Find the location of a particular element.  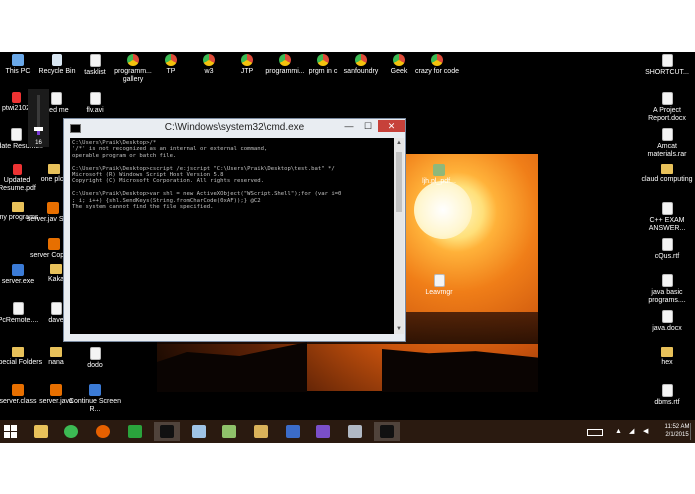

desktop-icon: cQus.rtf is located at coordinates (666, 249).